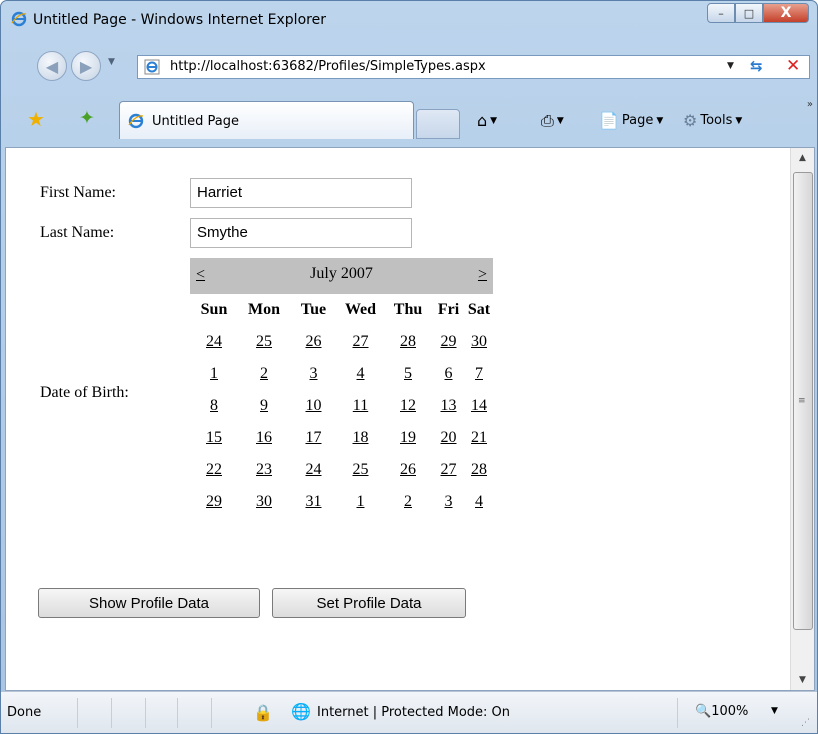 The image size is (818, 734). What do you see at coordinates (609, 120) in the screenshot?
I see `page-icon: 📄` at bounding box center [609, 120].